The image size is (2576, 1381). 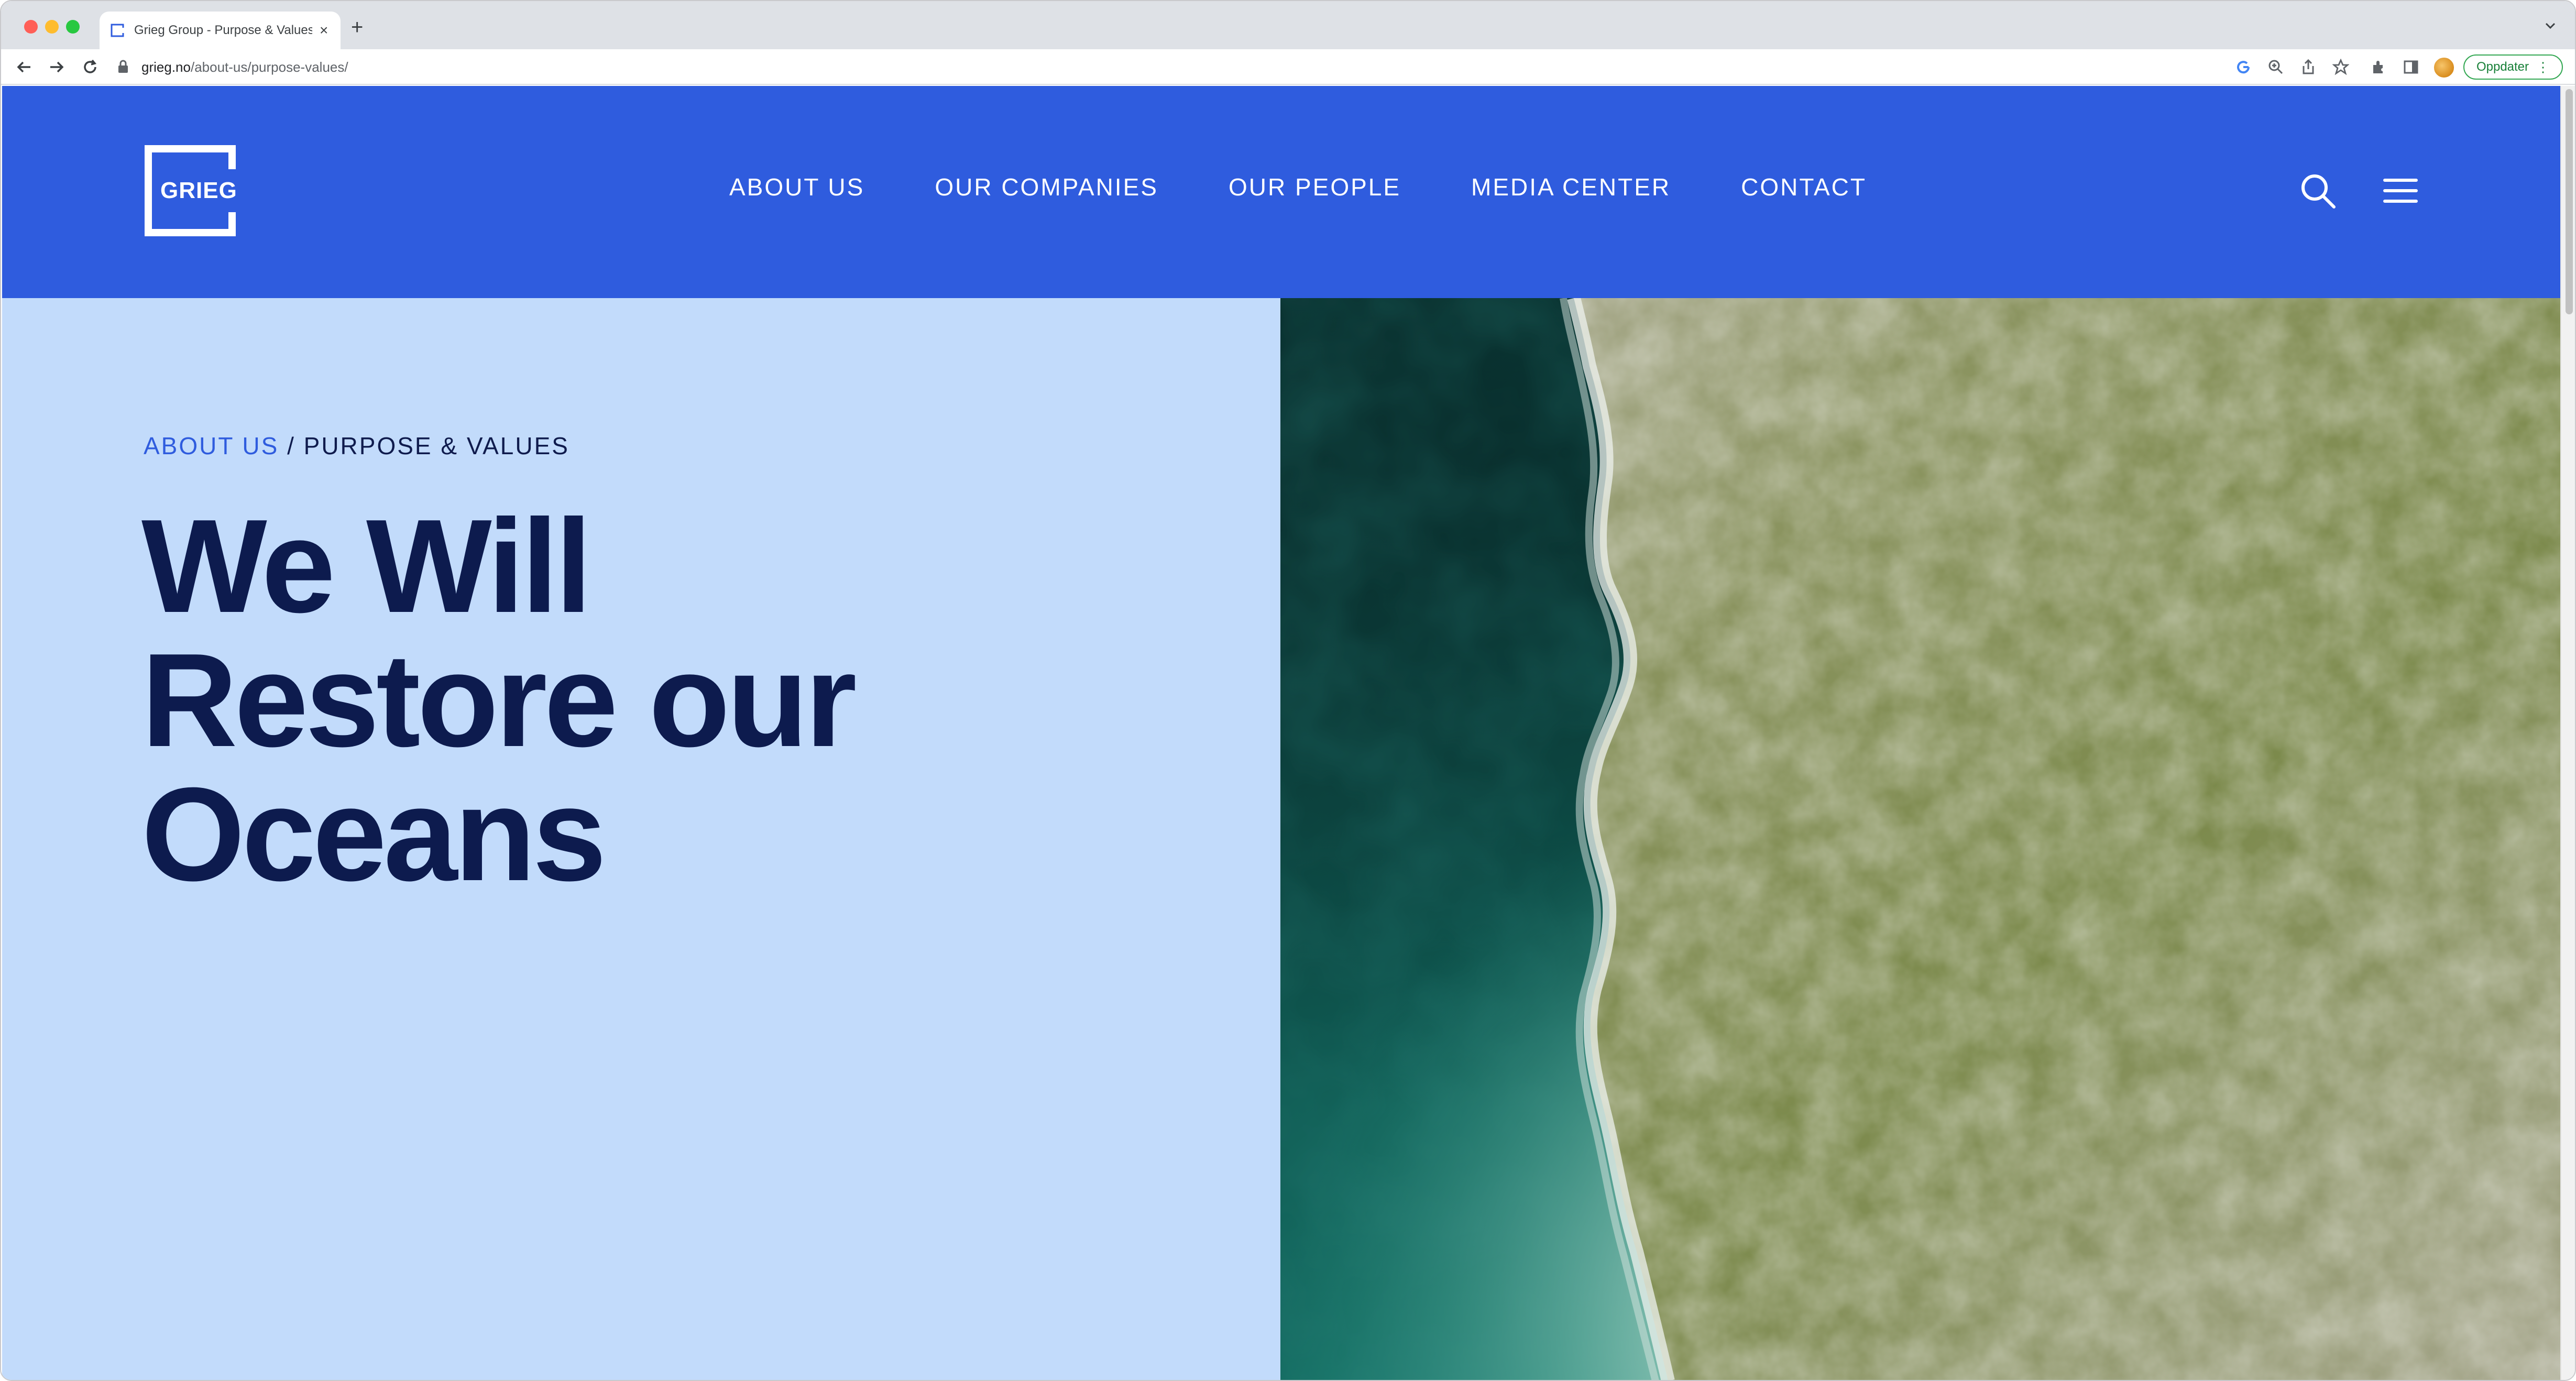 What do you see at coordinates (2567, 733) in the screenshot?
I see `page-scrollbar` at bounding box center [2567, 733].